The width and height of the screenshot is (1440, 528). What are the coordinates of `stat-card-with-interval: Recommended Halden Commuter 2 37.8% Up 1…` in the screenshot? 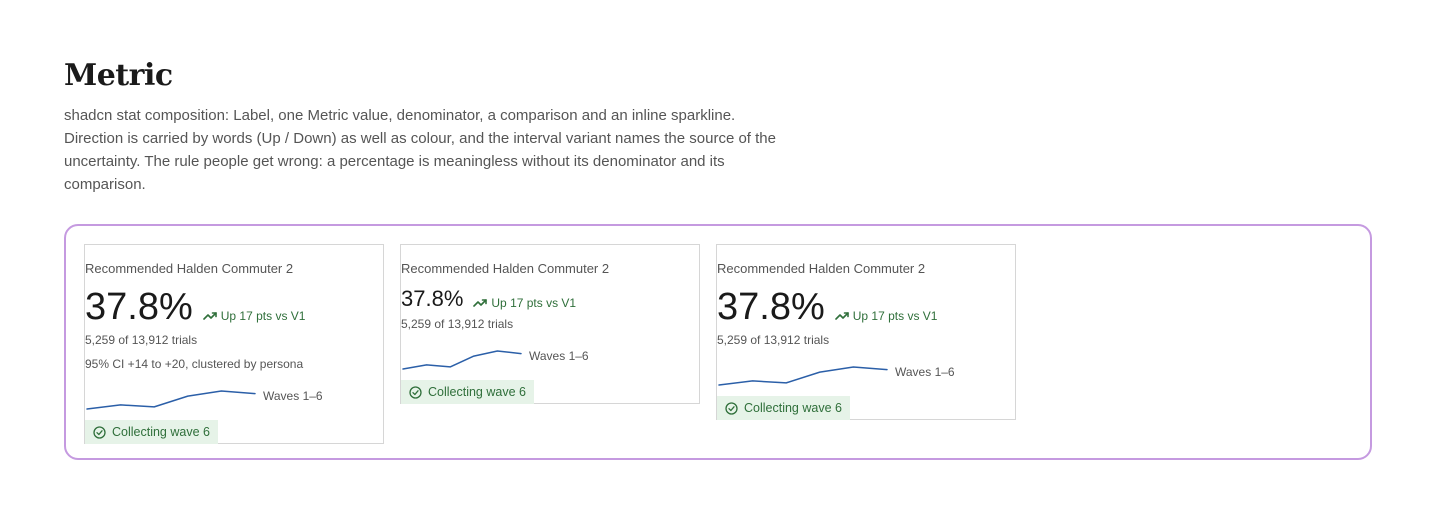 It's located at (234, 344).